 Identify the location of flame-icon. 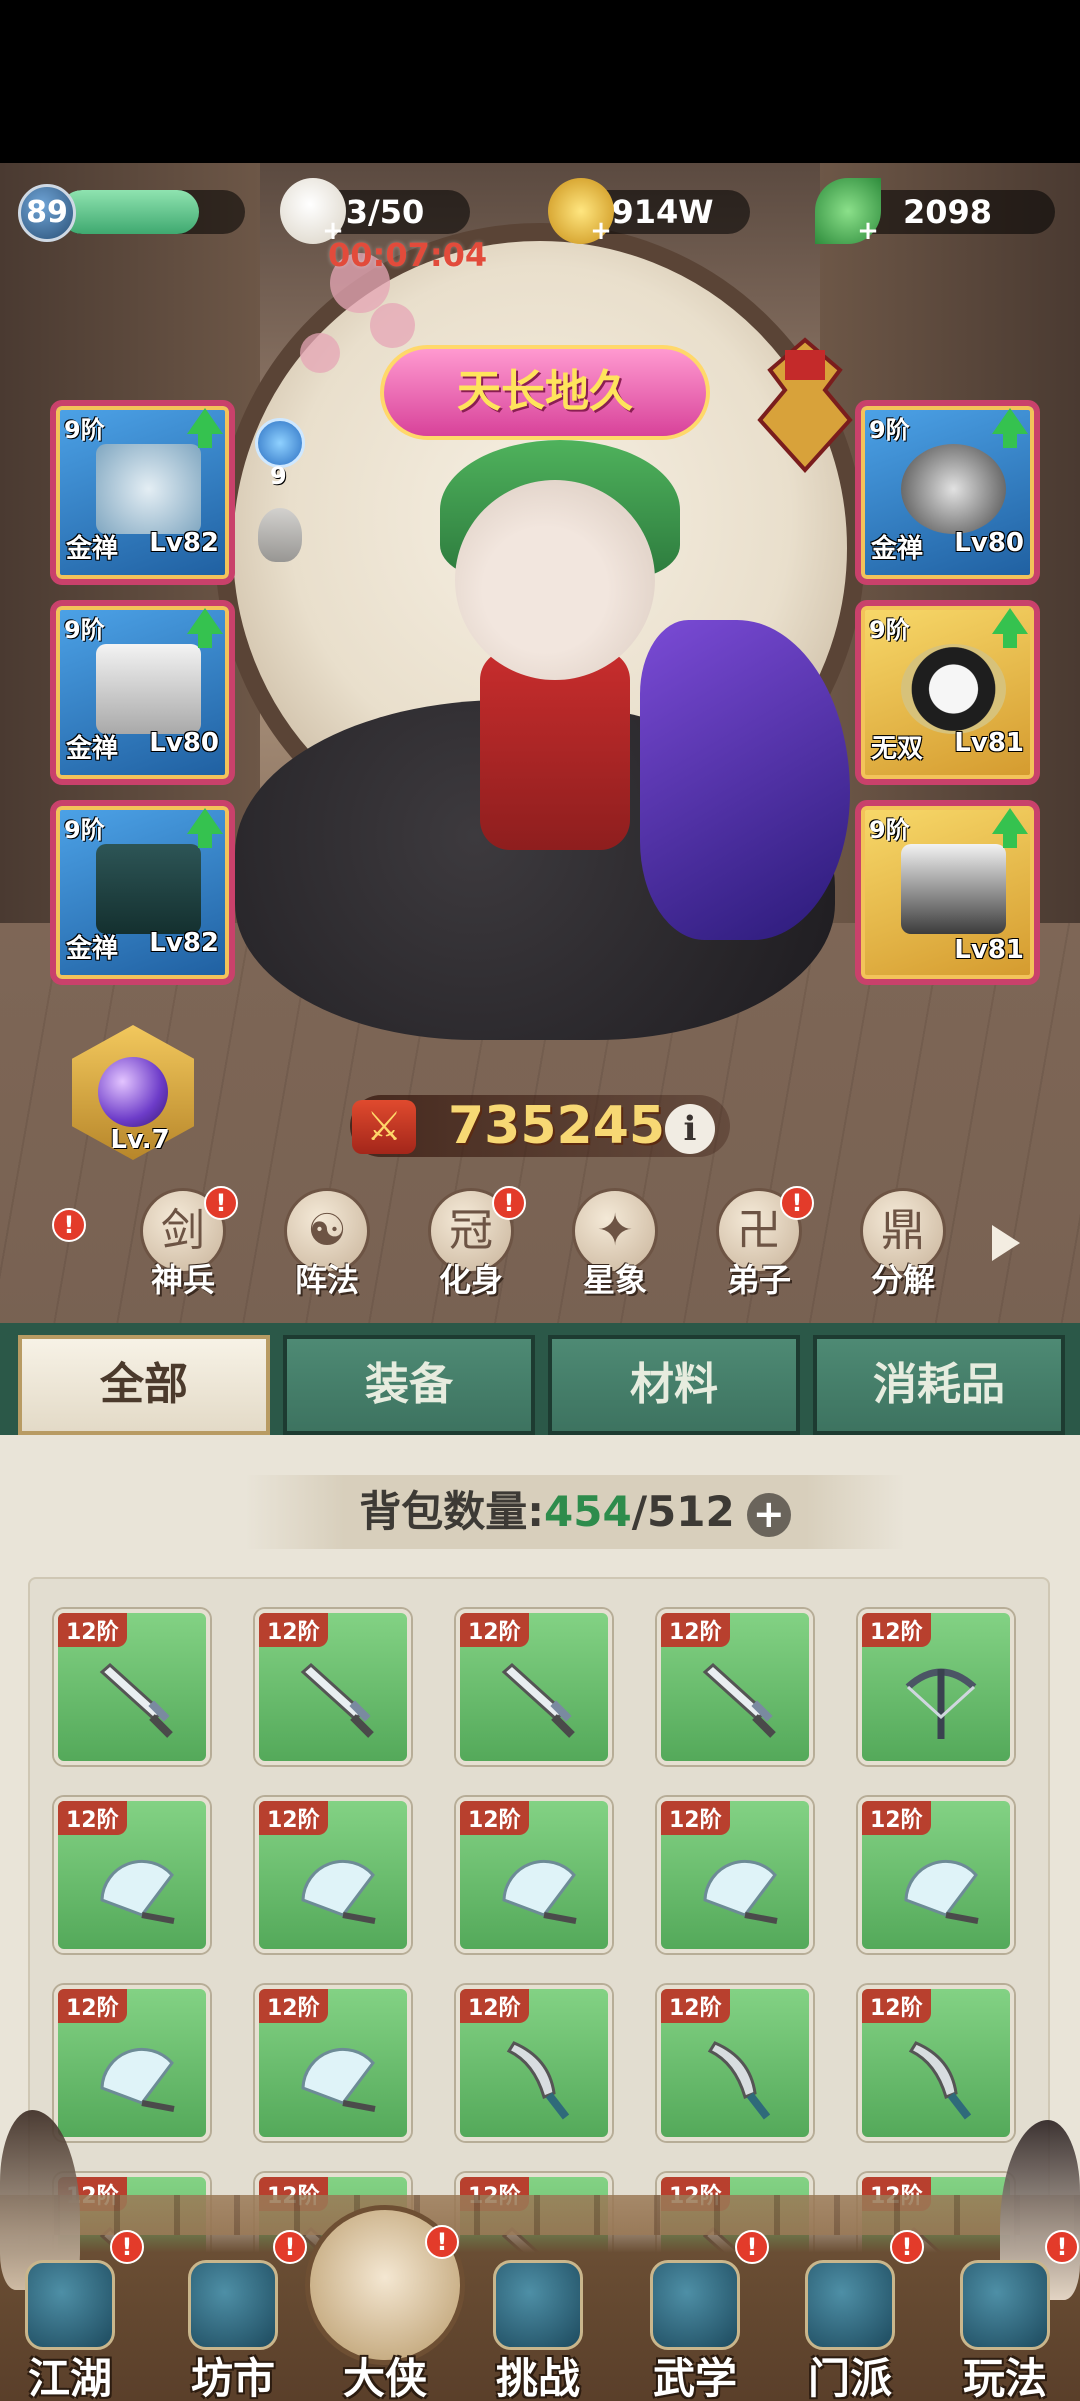
(280, 535).